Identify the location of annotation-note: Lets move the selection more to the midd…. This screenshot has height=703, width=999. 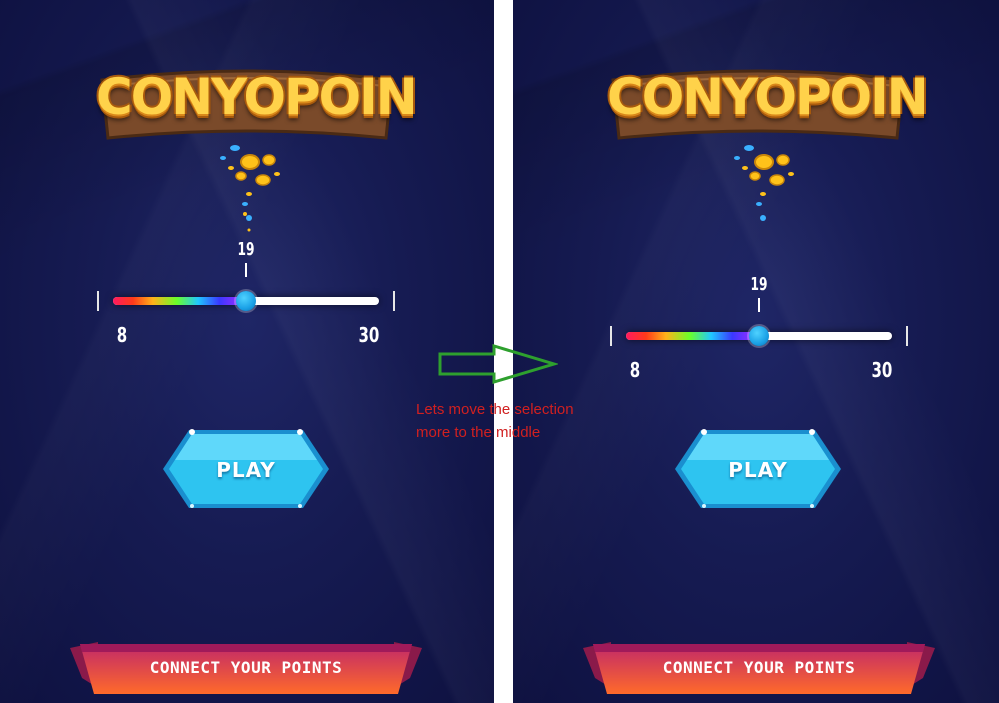
(516, 421).